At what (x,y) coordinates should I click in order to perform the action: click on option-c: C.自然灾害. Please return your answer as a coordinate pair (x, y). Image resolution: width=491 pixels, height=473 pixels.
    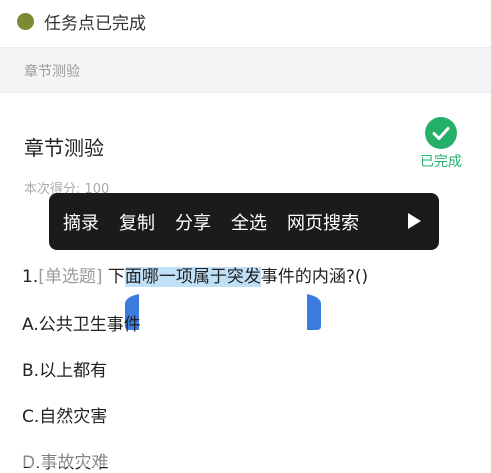
    Looking at the image, I should click on (64, 414).